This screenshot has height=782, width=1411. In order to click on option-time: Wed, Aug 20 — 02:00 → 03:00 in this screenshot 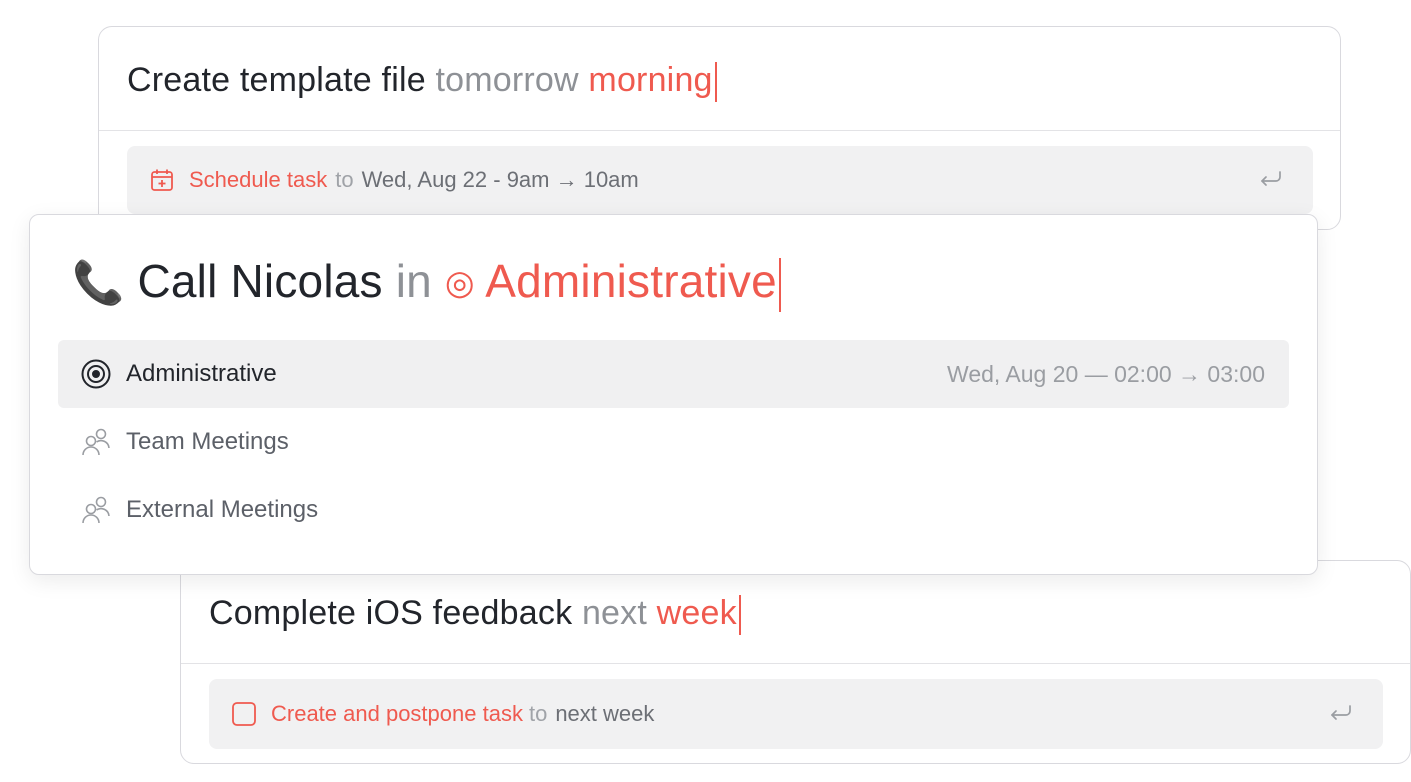, I will do `click(1106, 373)`.